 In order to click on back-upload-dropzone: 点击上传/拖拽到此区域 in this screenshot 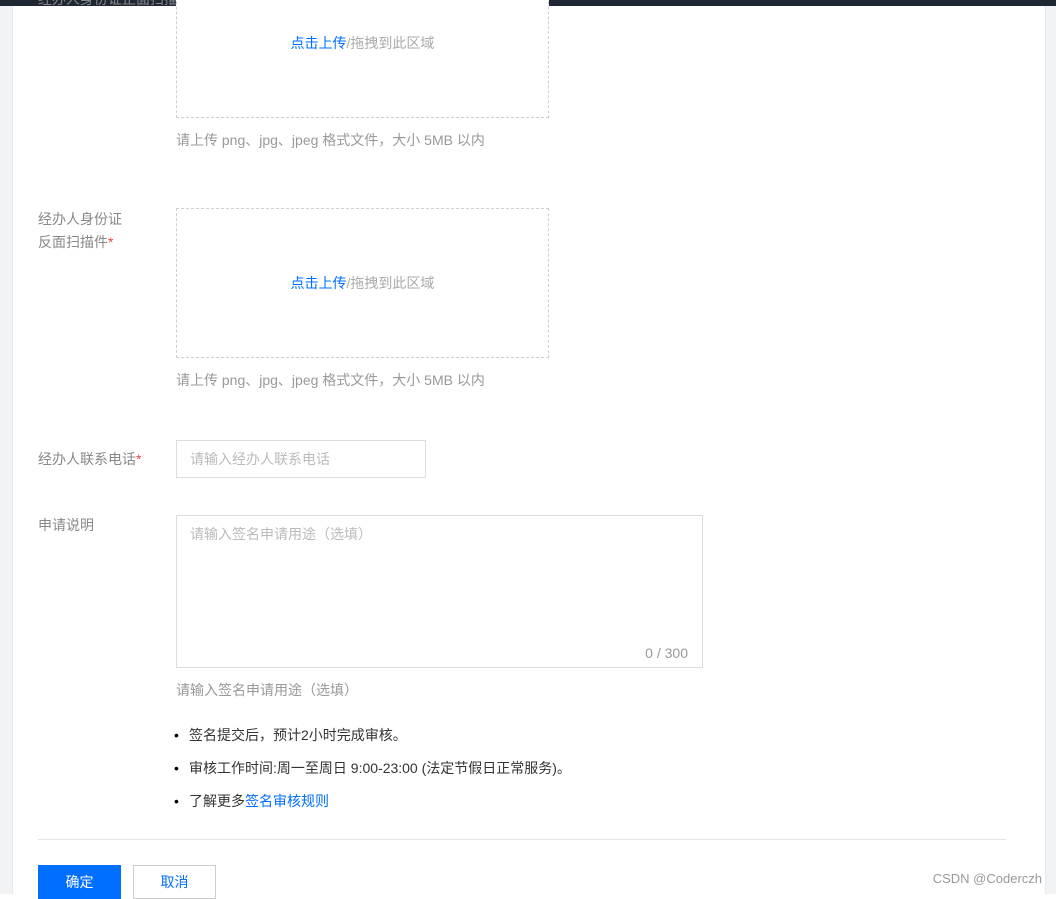, I will do `click(362, 283)`.